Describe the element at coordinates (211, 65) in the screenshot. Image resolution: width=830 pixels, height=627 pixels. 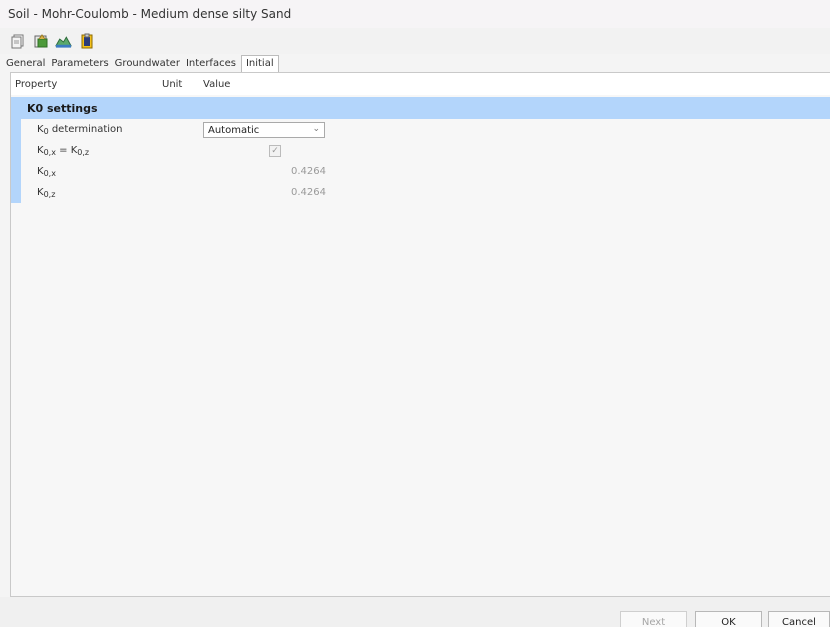
I see `tab-interfaces: Interfaces` at that location.